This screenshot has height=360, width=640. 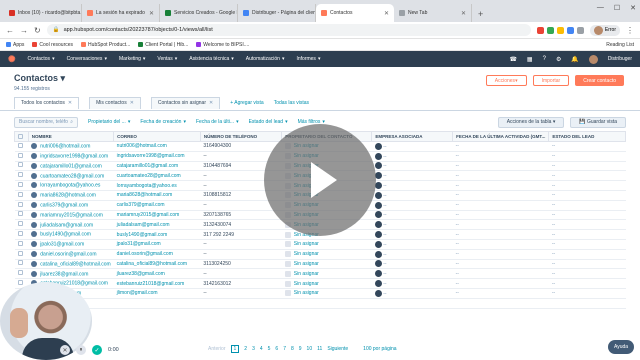 I want to click on contact-name-link: mariamruy2015@gmail.com, so click(x=71, y=215).